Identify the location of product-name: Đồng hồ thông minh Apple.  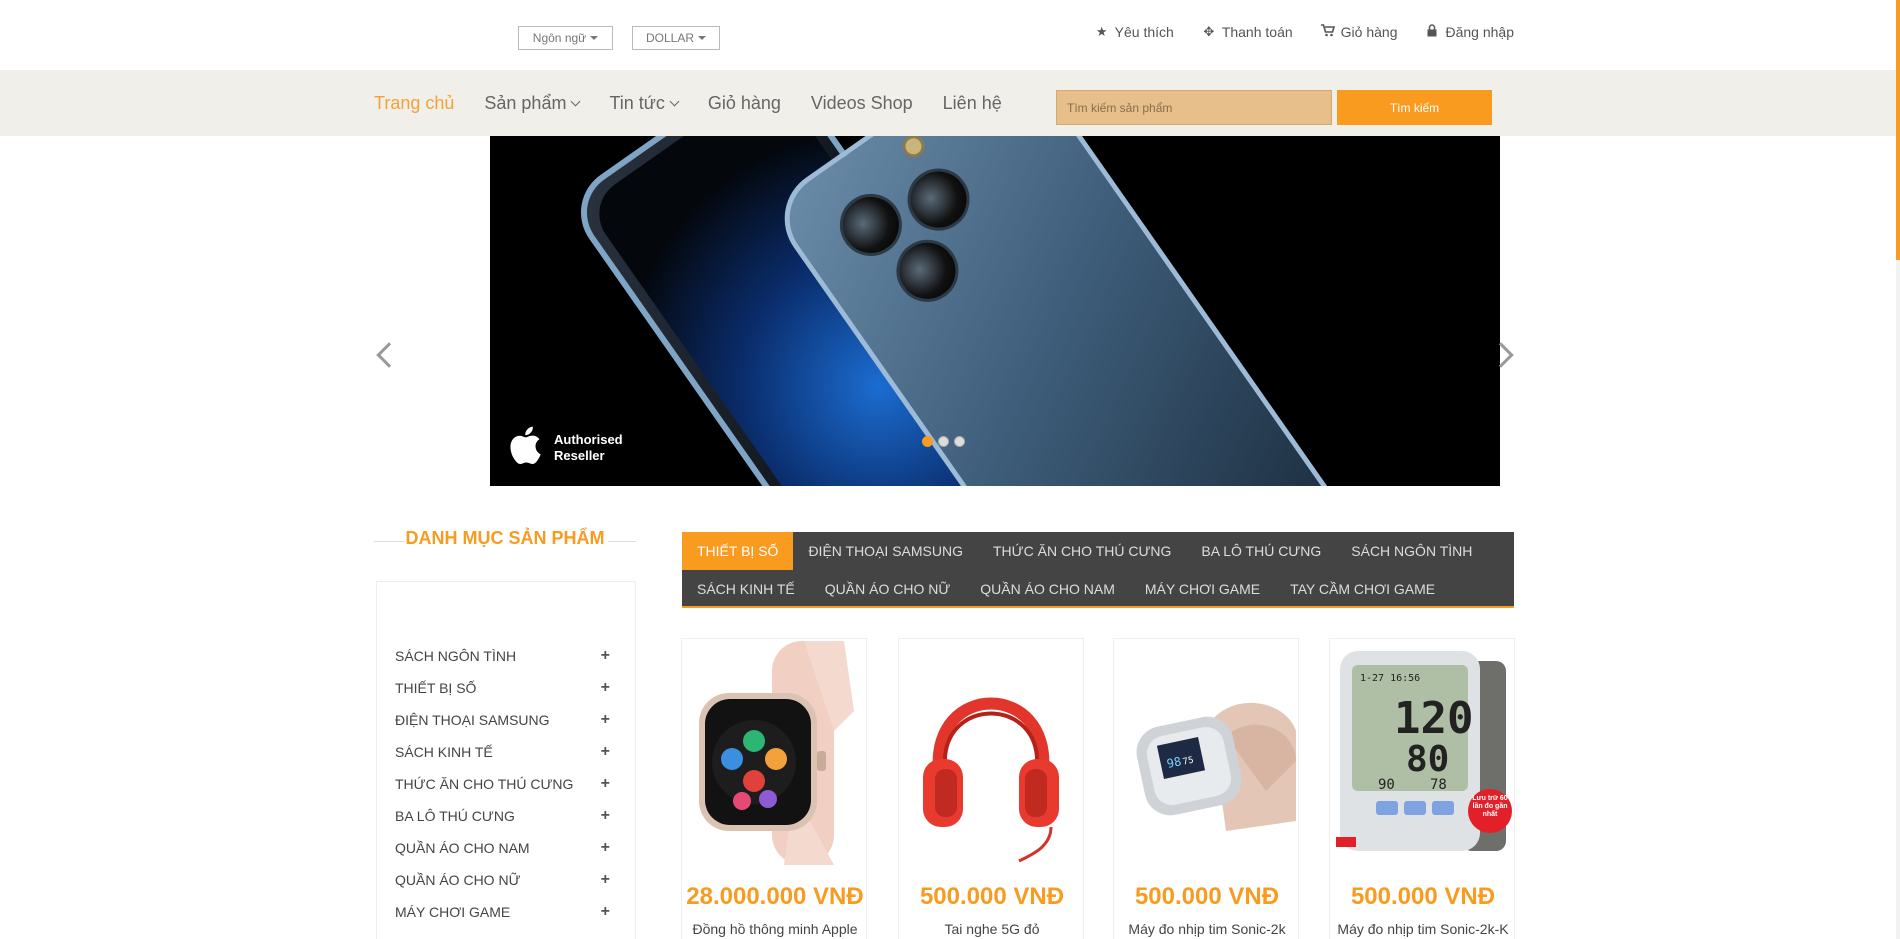
(775, 929).